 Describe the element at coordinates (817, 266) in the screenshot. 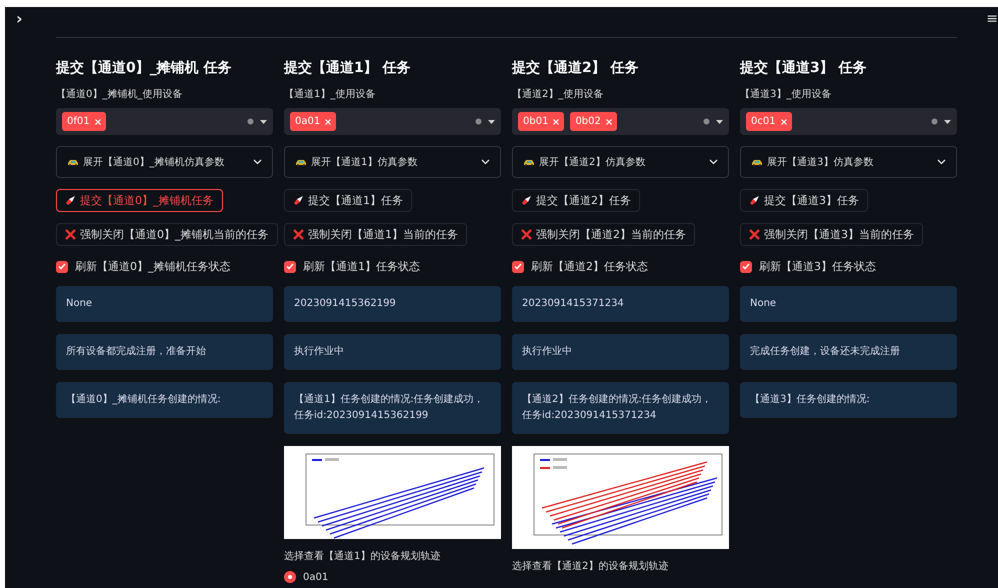

I see `checkbox-label: 刷新【通道3】任务状态` at that location.